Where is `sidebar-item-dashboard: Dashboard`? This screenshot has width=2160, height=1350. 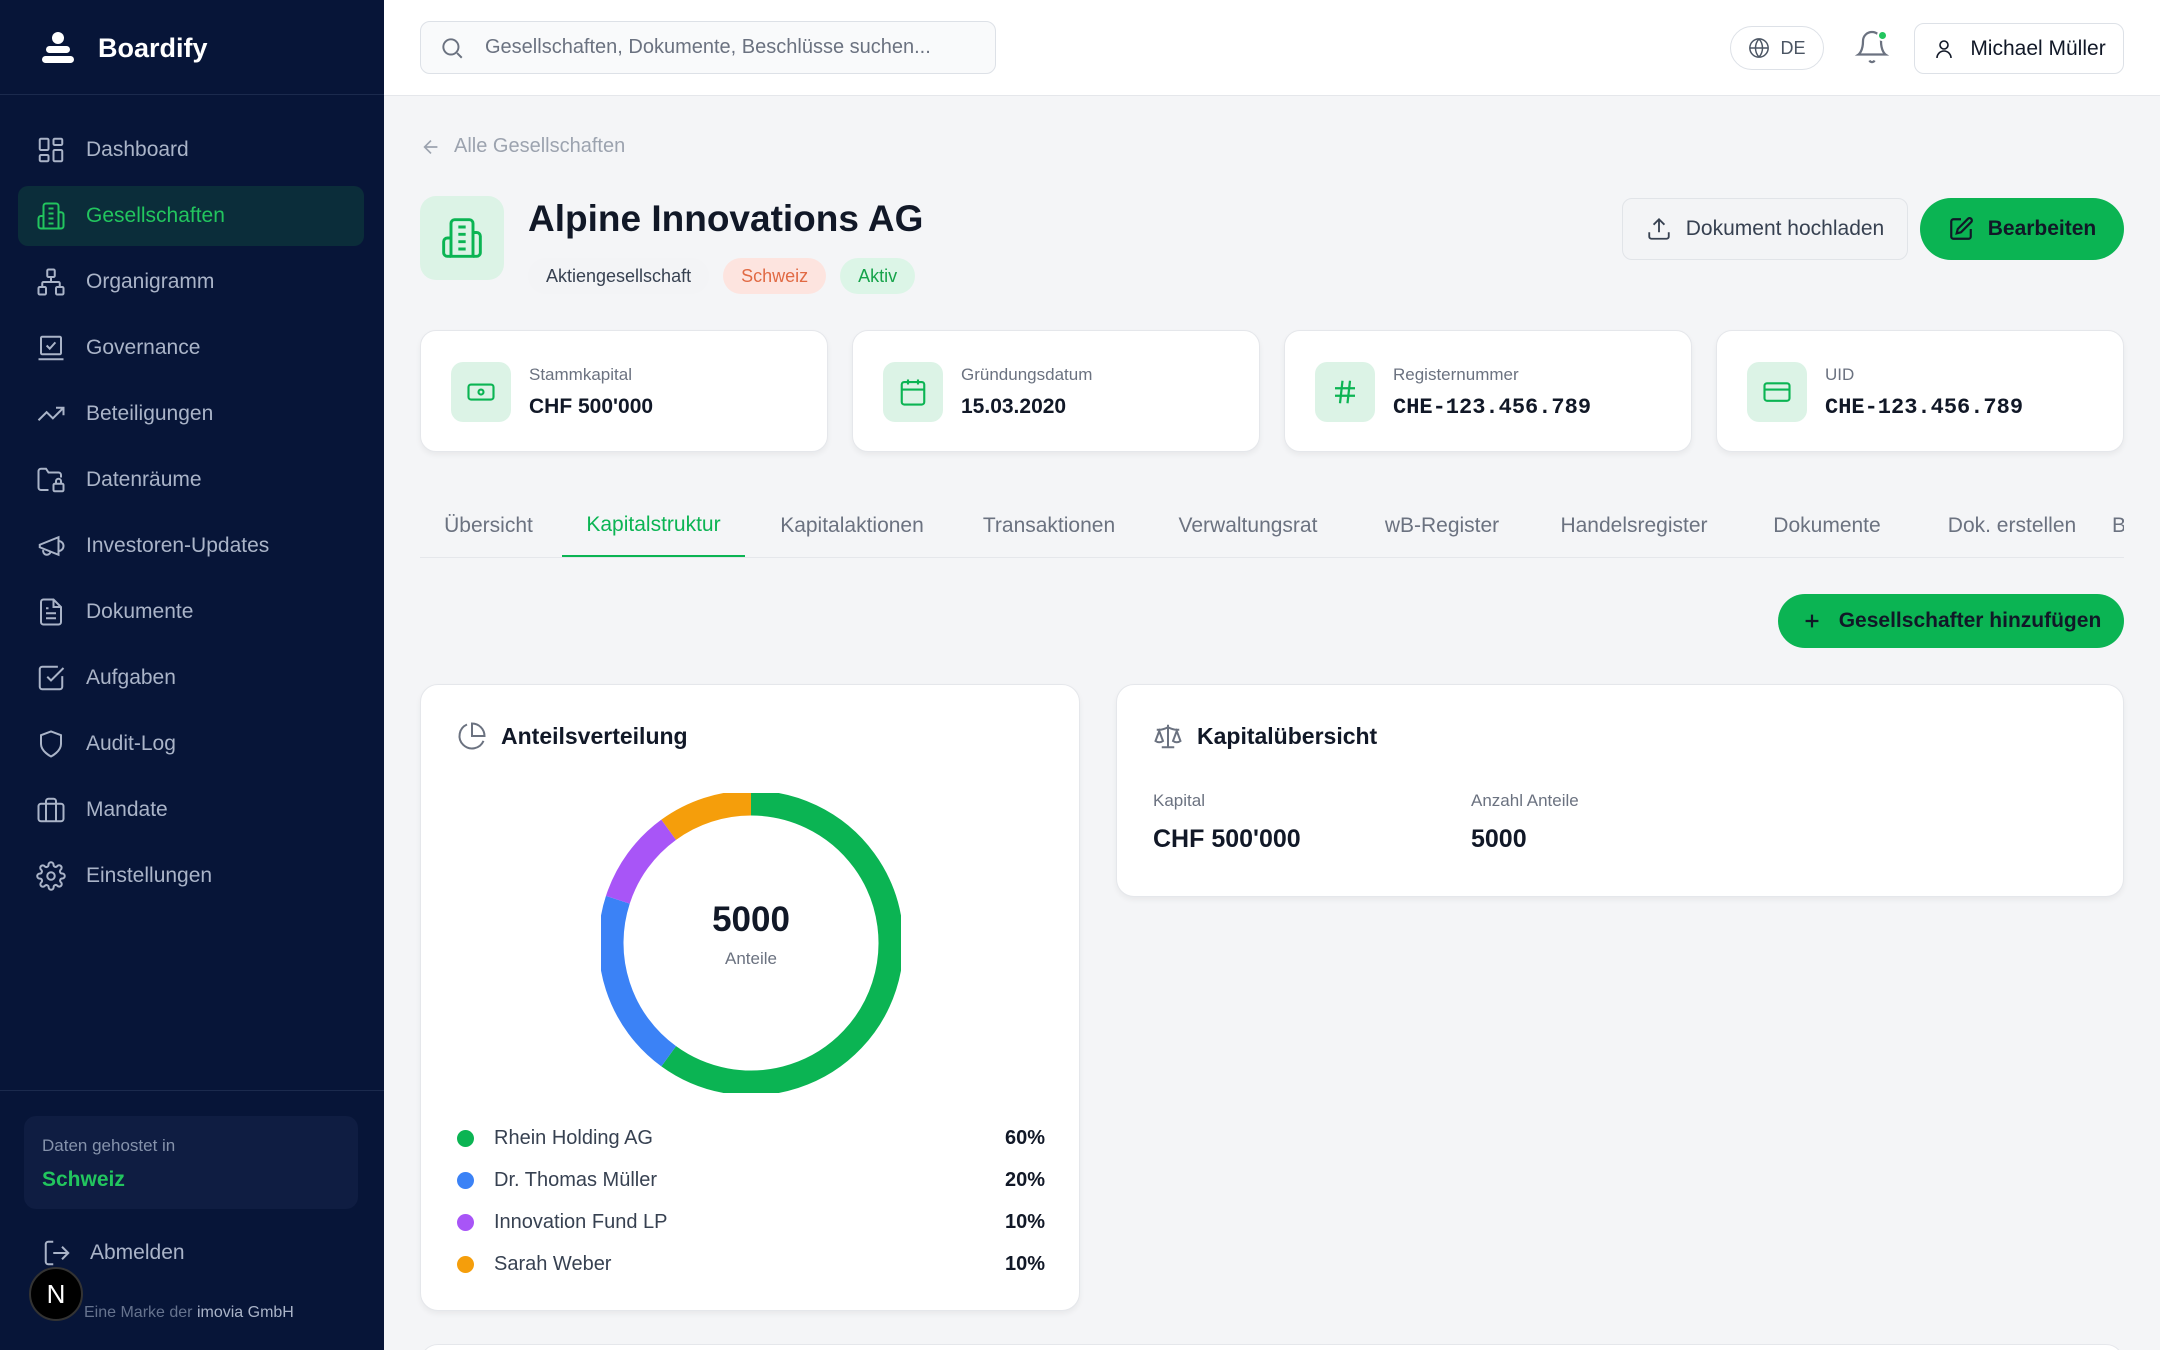
sidebar-item-dashboard: Dashboard is located at coordinates (191, 150).